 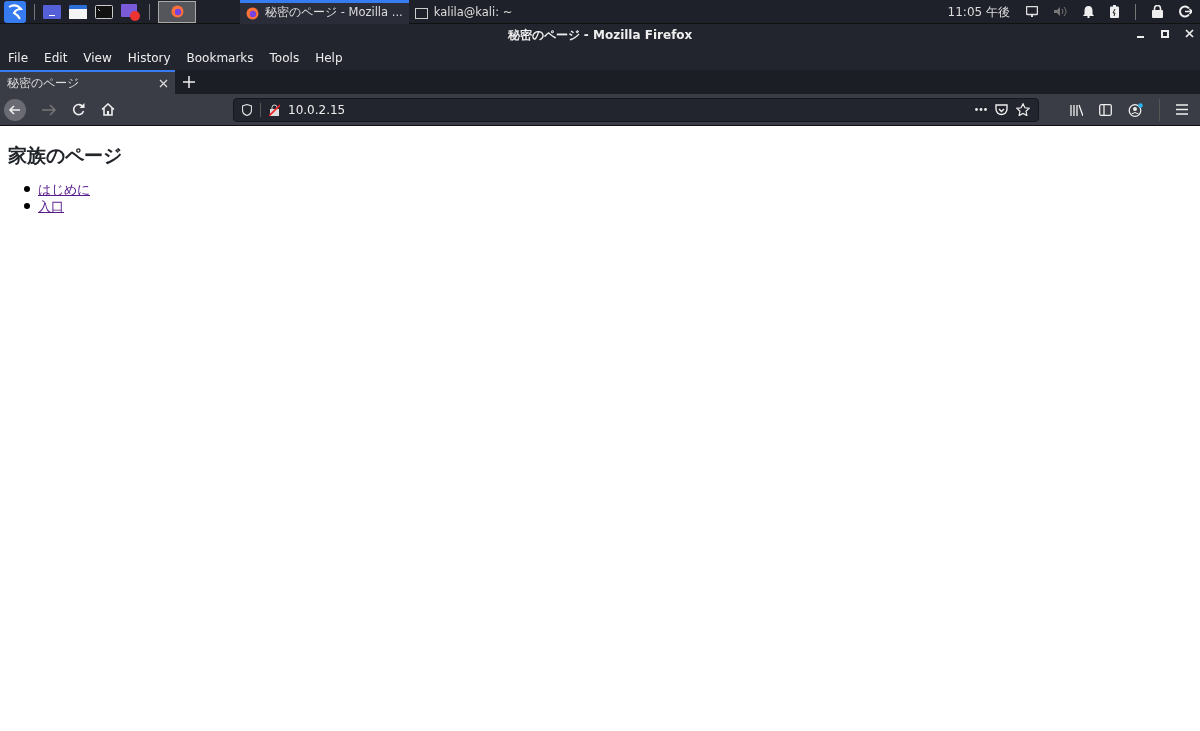 I want to click on maximize-icon, so click(x=1165, y=33).